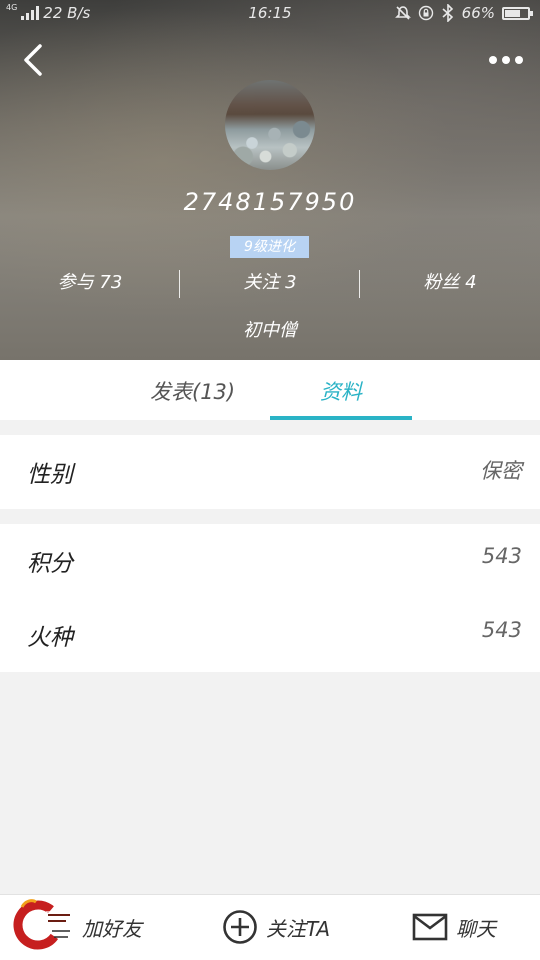 This screenshot has width=540, height=960. What do you see at coordinates (341, 391) in the screenshot?
I see `tab-info: 资料` at bounding box center [341, 391].